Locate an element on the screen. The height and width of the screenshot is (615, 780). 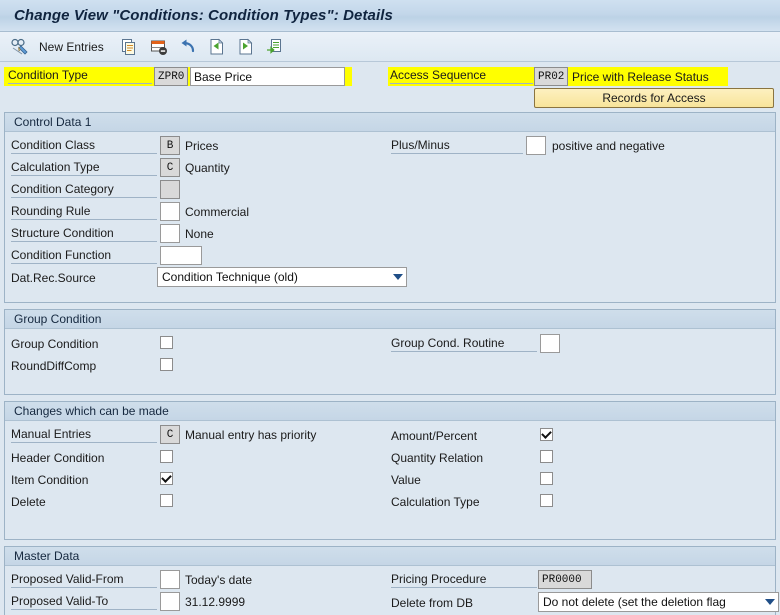
dat-rec-source-label: Dat.Rec.Source is located at coordinates (53, 278).